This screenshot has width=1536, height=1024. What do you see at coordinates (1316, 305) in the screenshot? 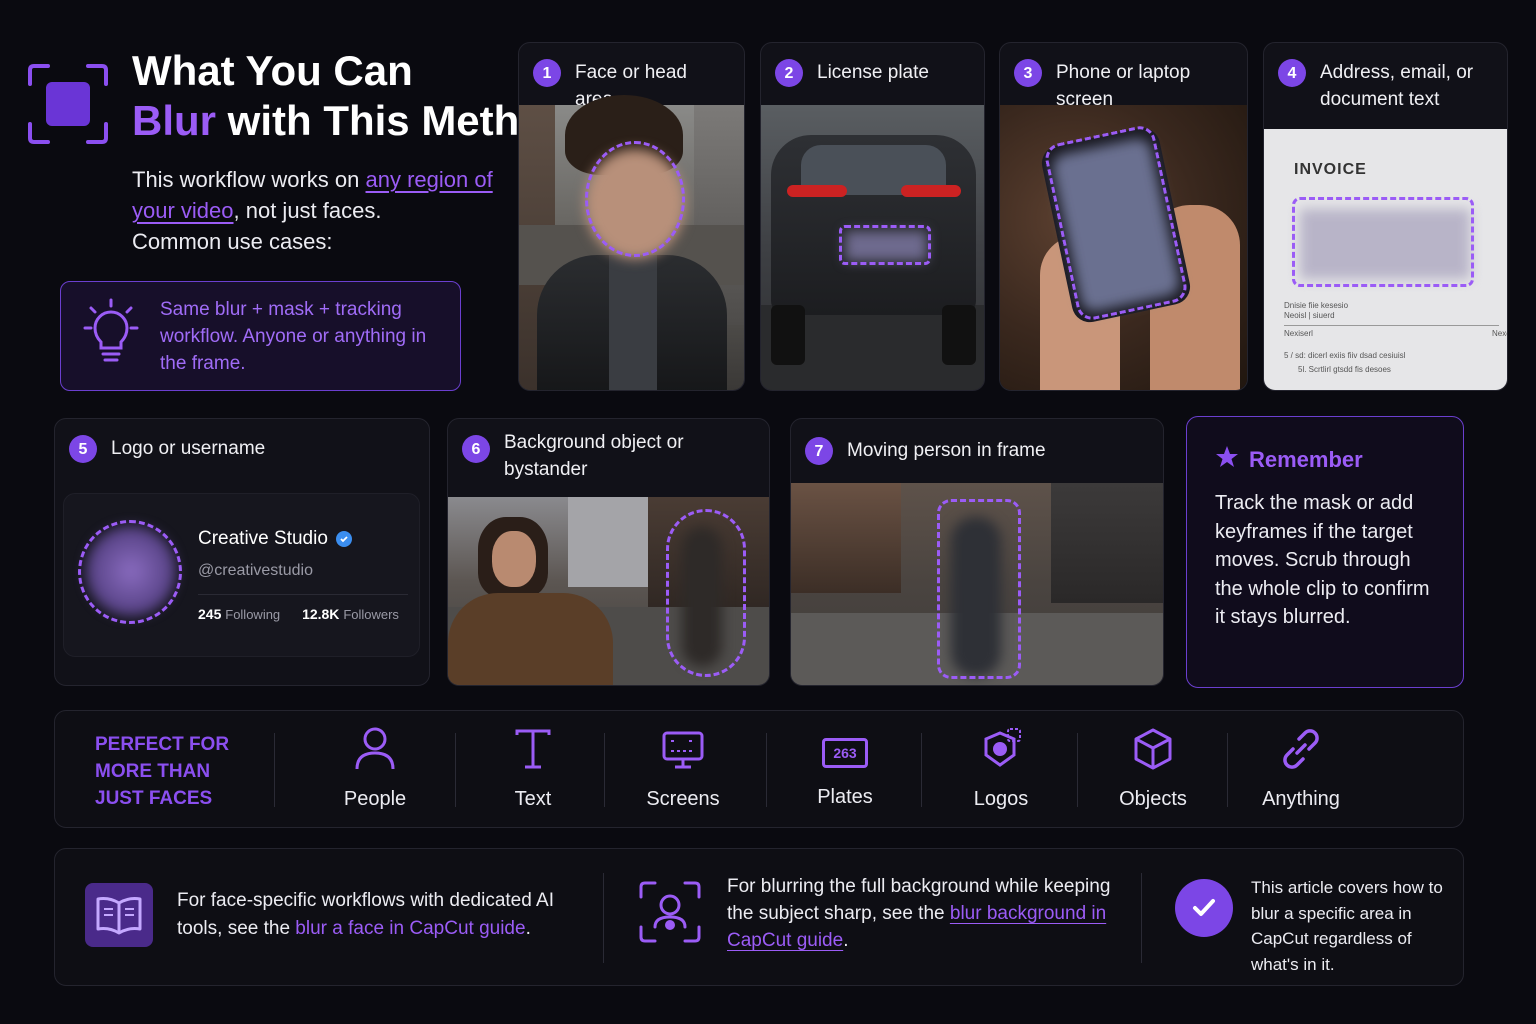
I see `invoice-line-1: Dnisie fiie kesesio` at bounding box center [1316, 305].